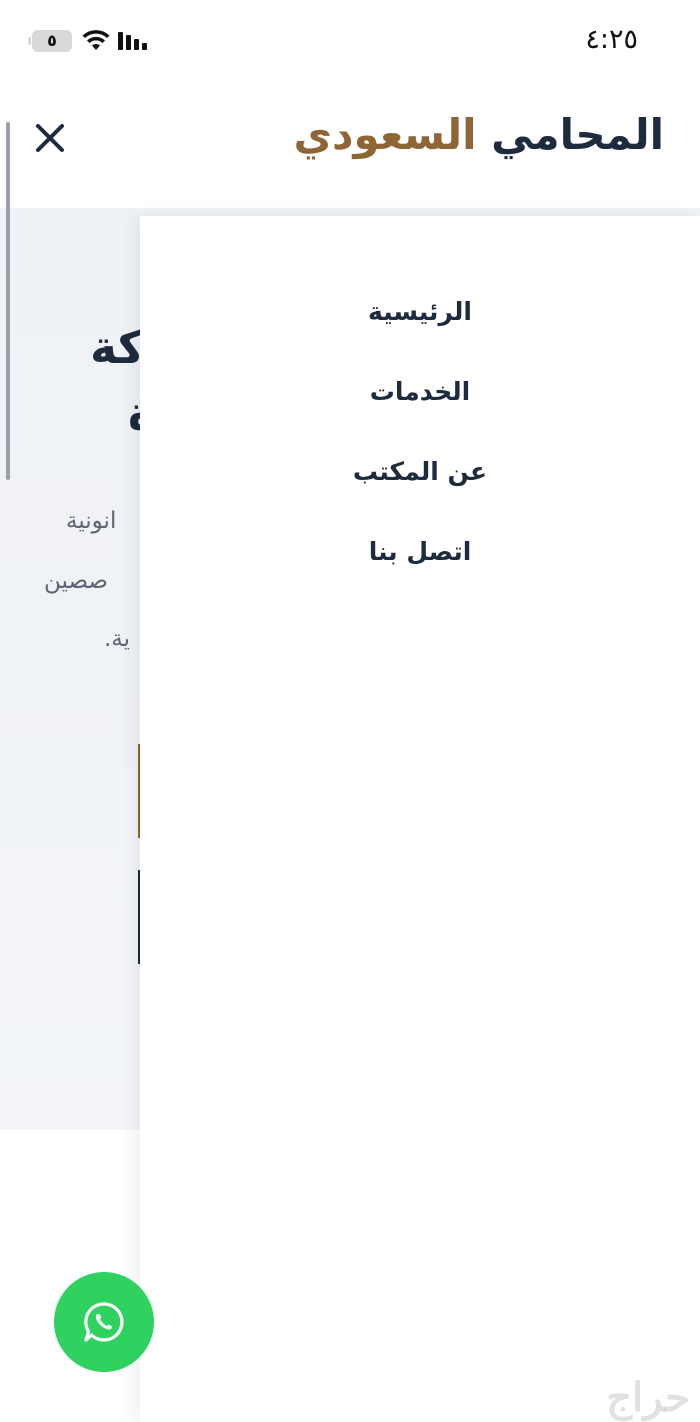  What do you see at coordinates (29, 41) in the screenshot?
I see `battery-tip` at bounding box center [29, 41].